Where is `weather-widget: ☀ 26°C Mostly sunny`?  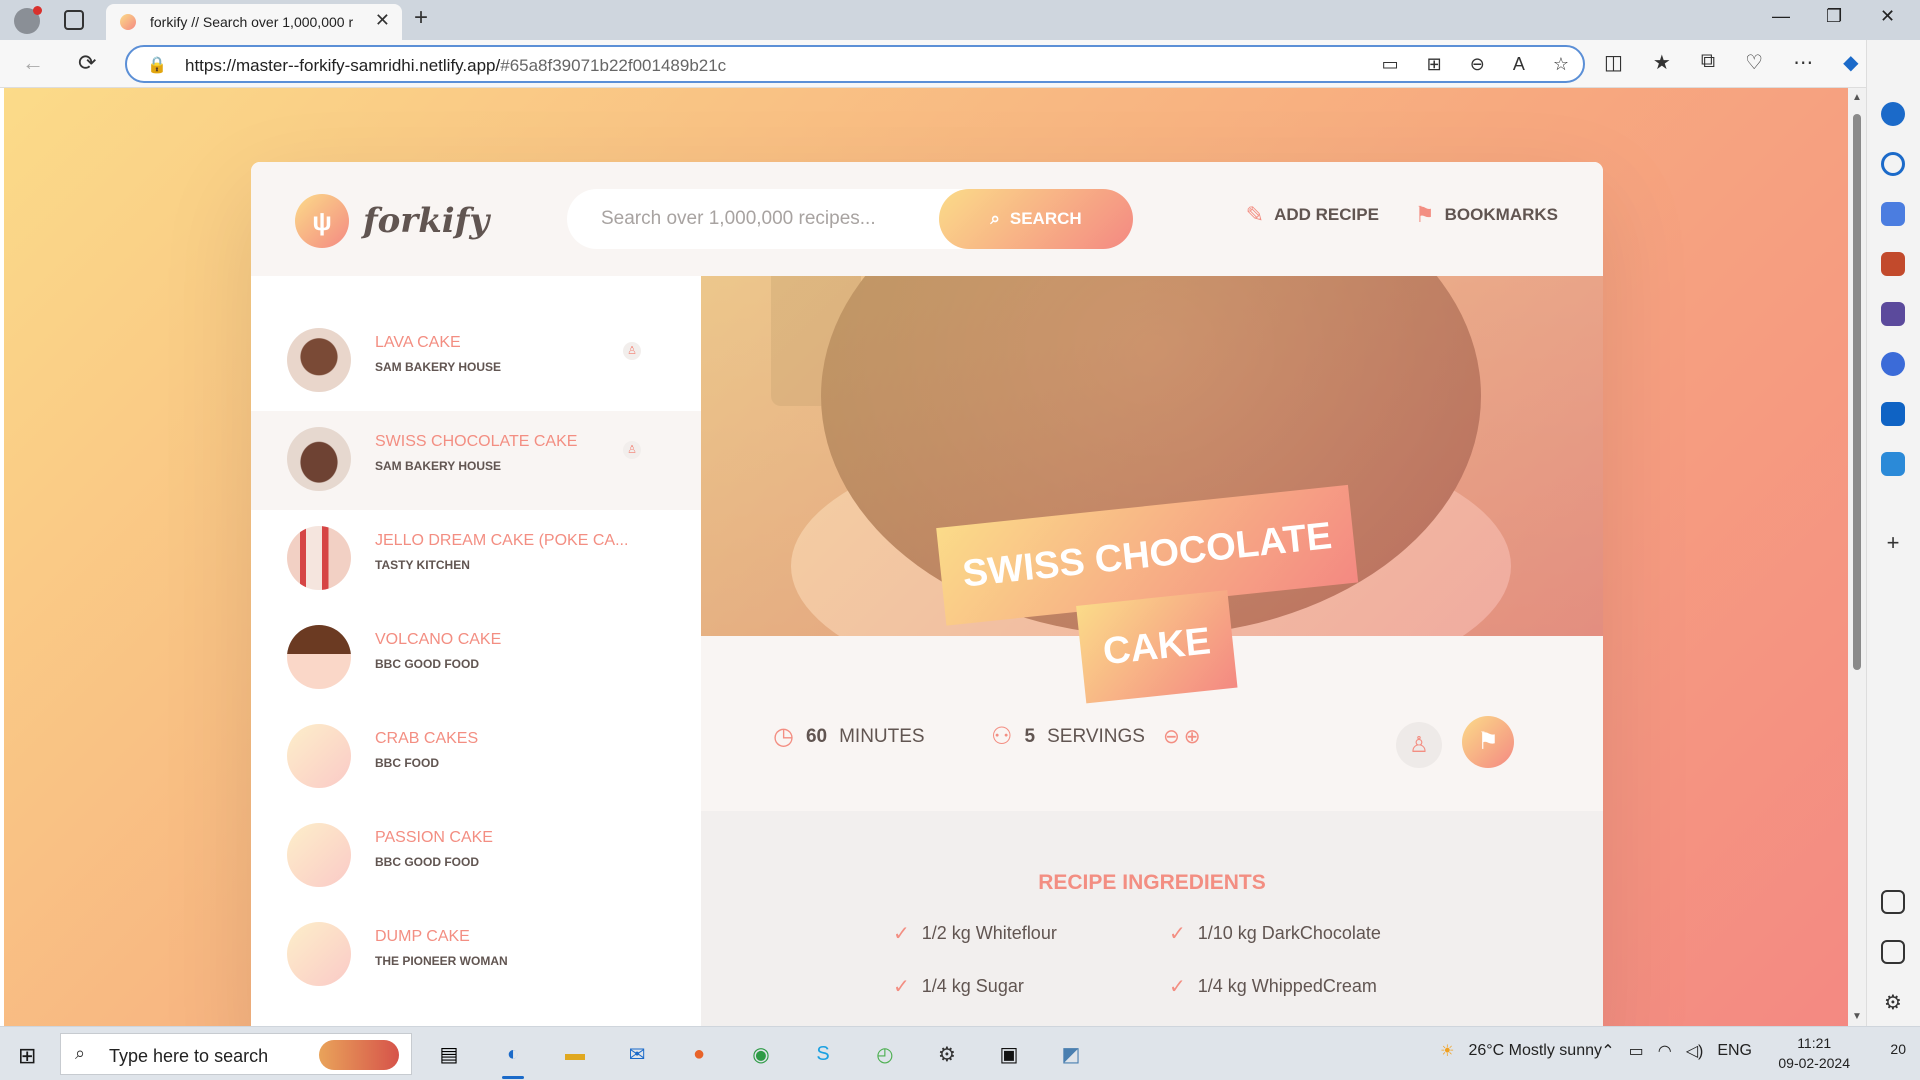 weather-widget: ☀ 26°C Mostly sunny is located at coordinates (1521, 1051).